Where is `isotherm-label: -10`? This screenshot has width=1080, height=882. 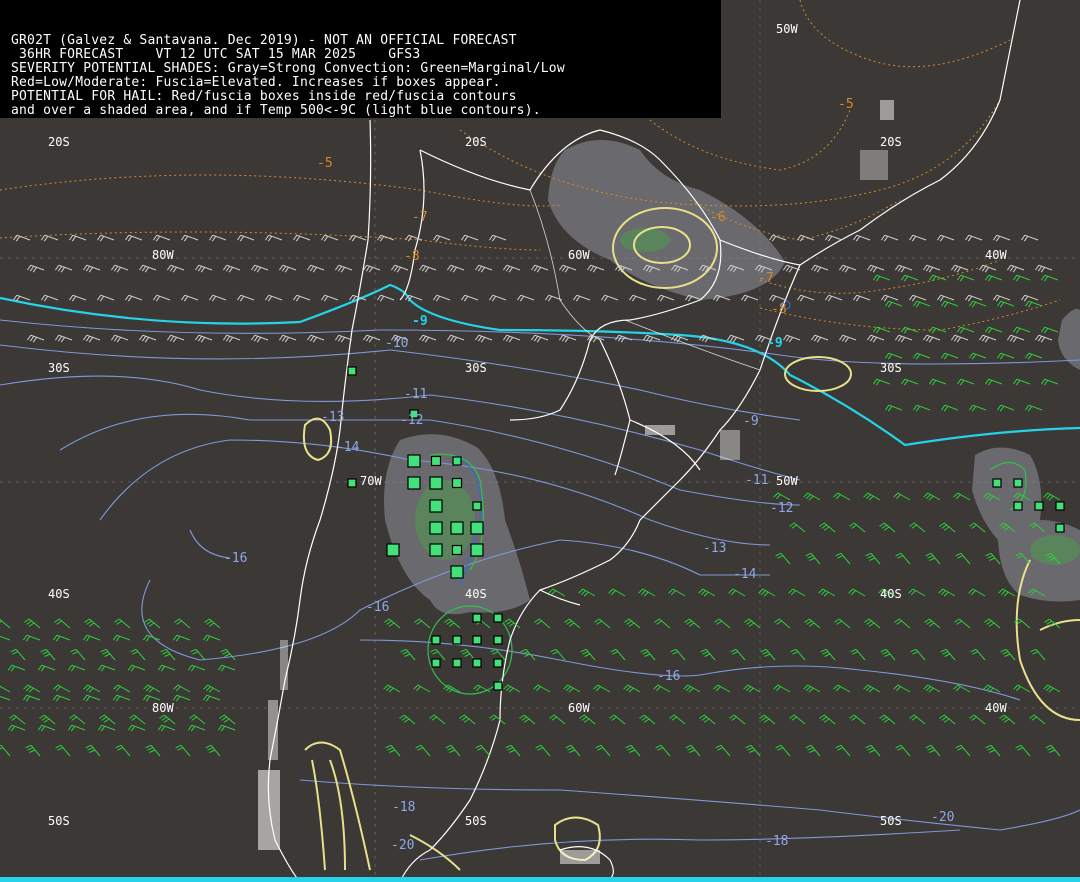
isotherm-label: -10 is located at coordinates (396, 343).